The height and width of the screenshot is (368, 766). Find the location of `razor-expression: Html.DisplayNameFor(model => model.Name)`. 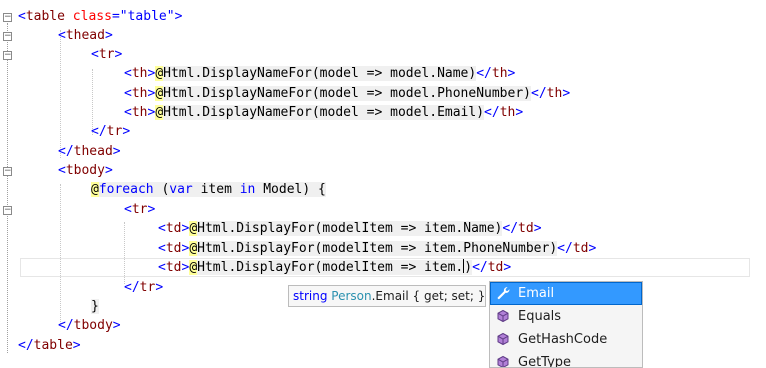

razor-expression: Html.DisplayNameFor(model => model.Name) is located at coordinates (320, 73).